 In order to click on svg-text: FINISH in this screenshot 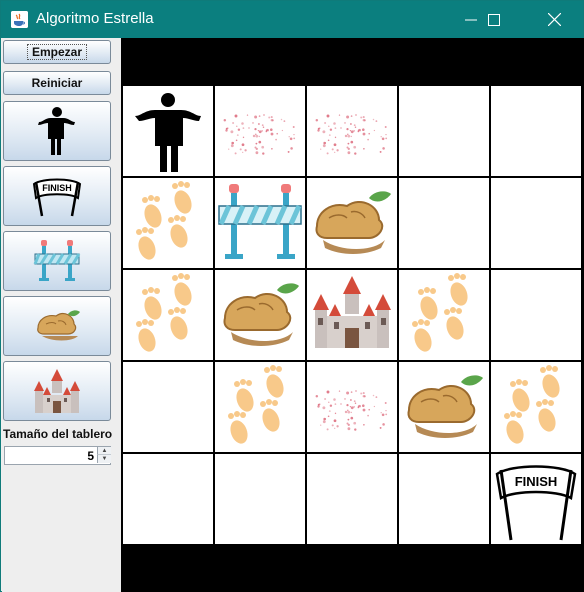, I will do `click(57, 188)`.